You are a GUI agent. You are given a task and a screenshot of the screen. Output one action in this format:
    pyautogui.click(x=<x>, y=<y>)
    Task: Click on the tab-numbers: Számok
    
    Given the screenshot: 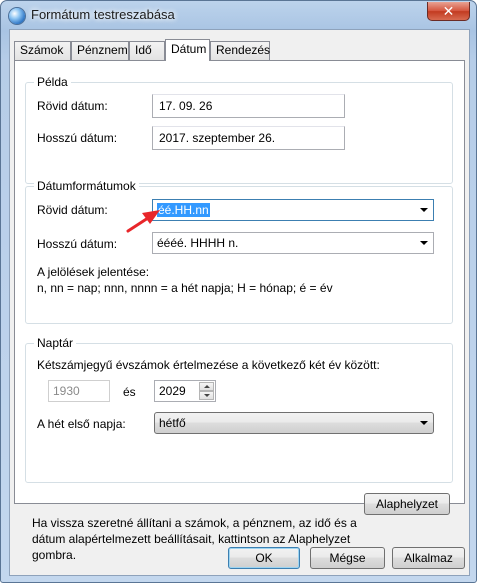 What is the action you would take?
    pyautogui.click(x=42, y=50)
    